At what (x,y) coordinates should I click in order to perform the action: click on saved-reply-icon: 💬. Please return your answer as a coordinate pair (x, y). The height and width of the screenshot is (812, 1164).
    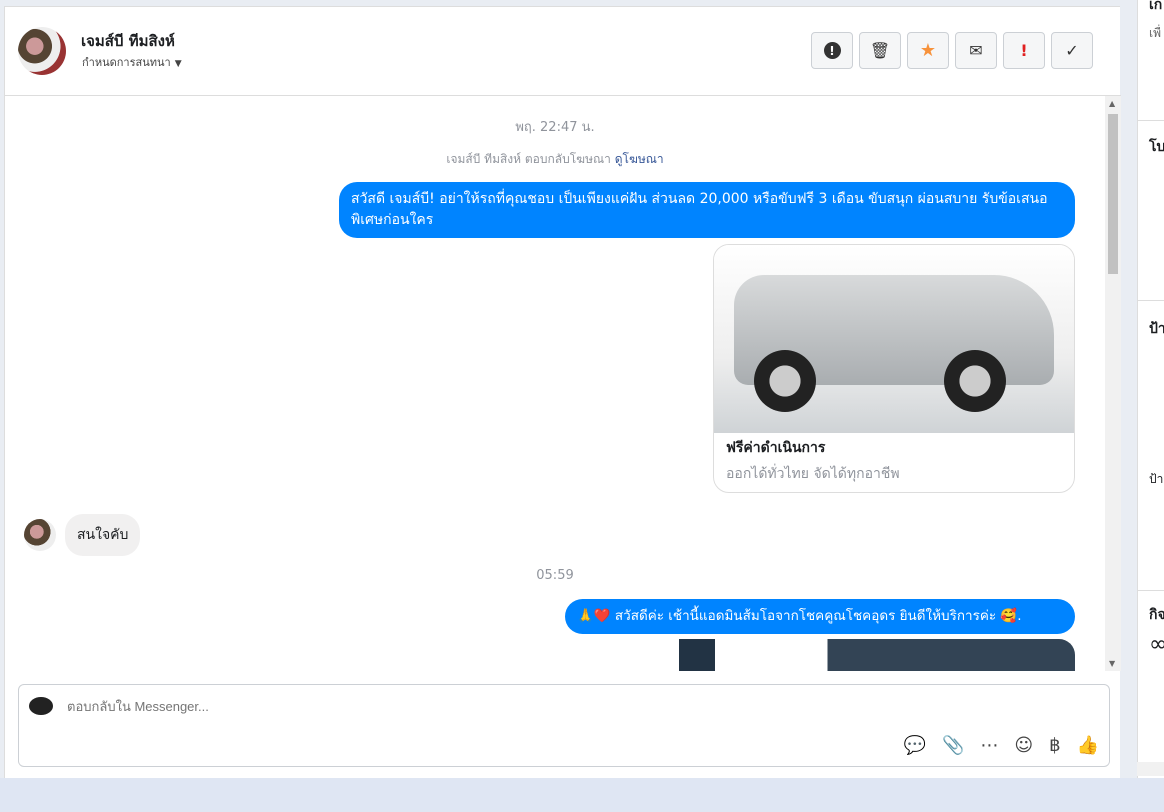
    Looking at the image, I should click on (915, 745).